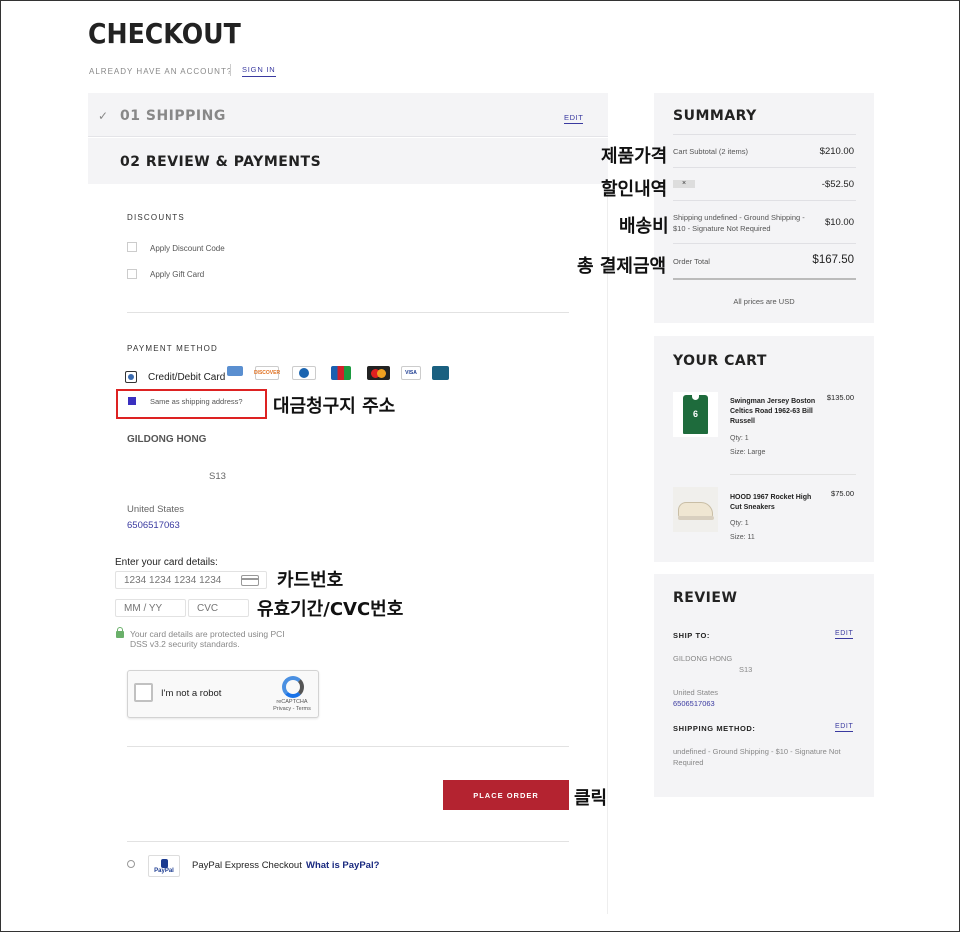 Image resolution: width=960 pixels, height=932 pixels. Describe the element at coordinates (634, 189) in the screenshot. I see `annotation-discount: 할인내역` at that location.